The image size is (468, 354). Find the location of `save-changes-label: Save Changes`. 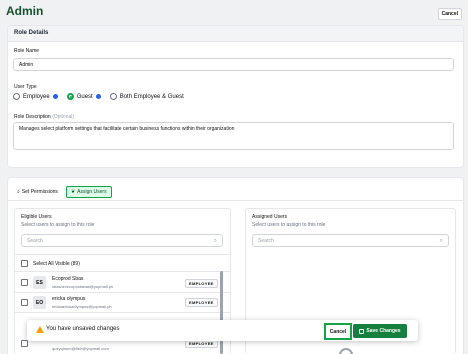

save-changes-label: Save Changes is located at coordinates (383, 331).